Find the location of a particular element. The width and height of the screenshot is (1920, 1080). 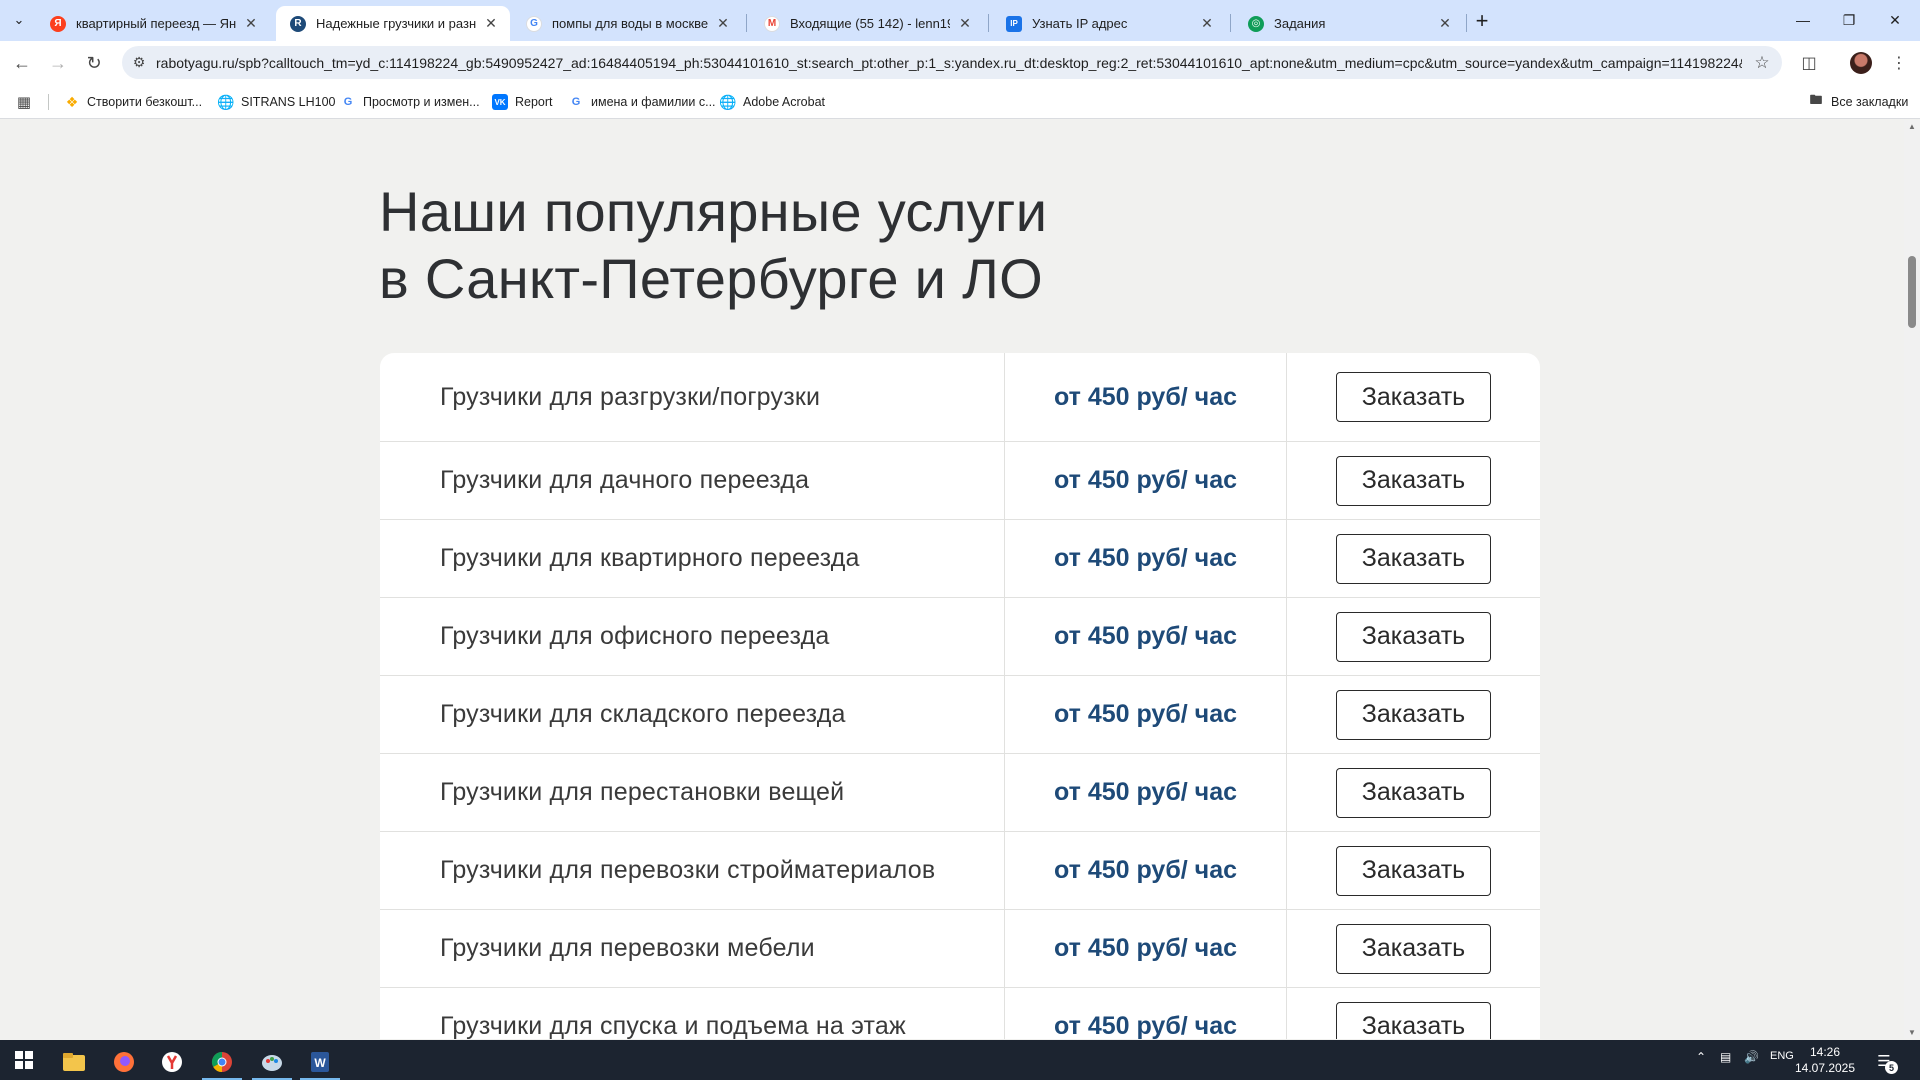

reload-icon: ↻ is located at coordinates (94, 63).